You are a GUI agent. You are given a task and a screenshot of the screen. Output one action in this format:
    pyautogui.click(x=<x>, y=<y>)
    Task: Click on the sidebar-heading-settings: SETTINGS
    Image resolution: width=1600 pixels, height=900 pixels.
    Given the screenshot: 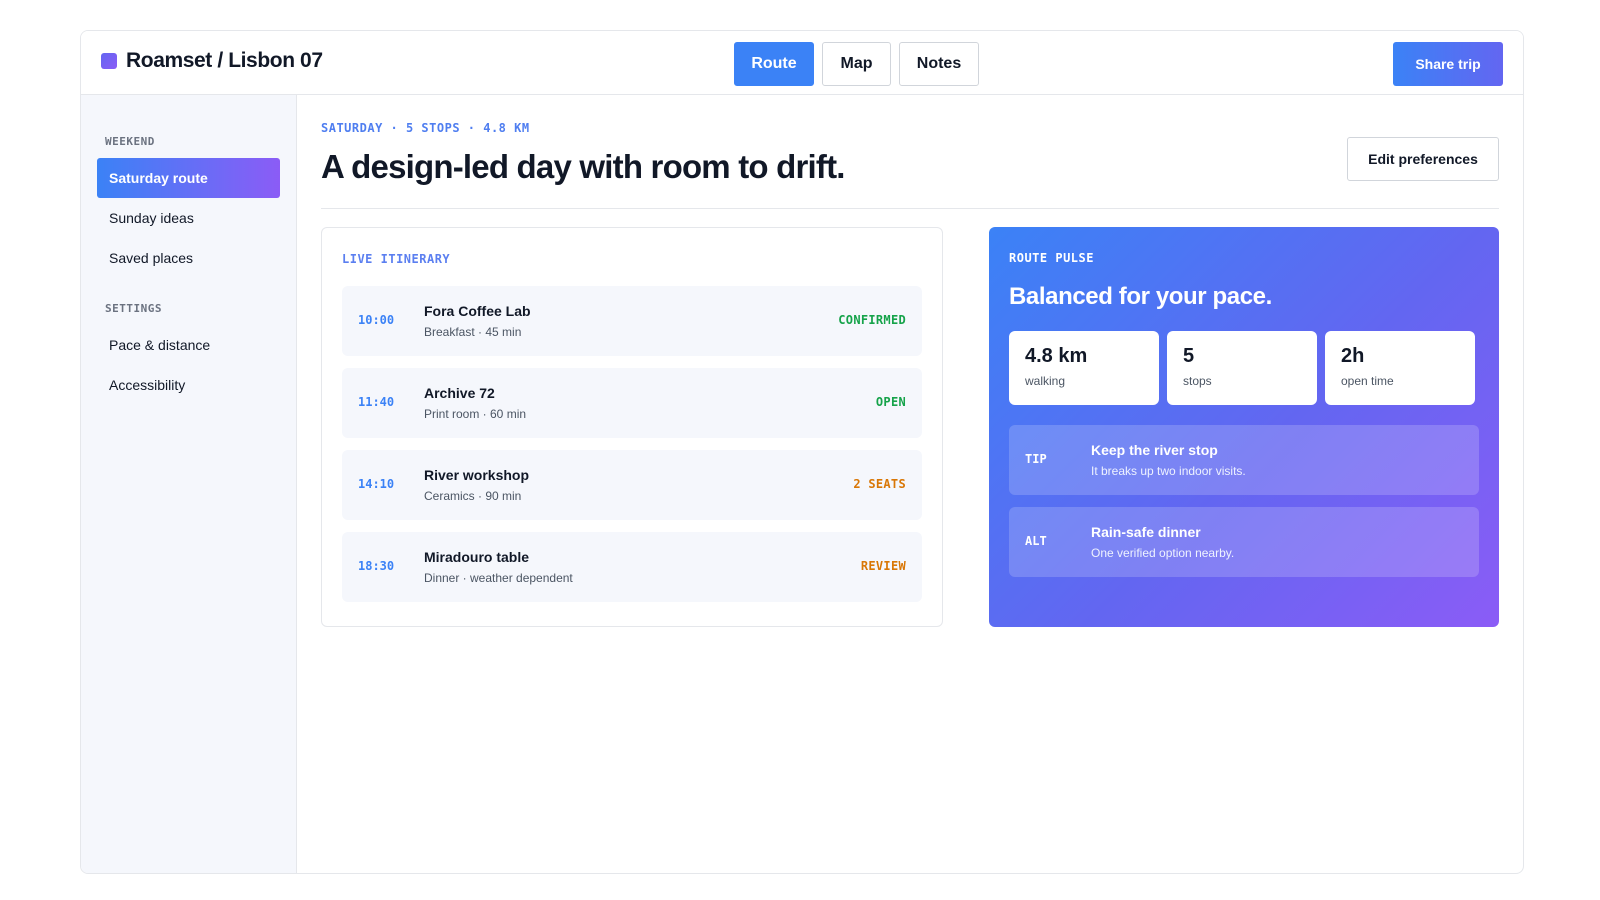 What is the action you would take?
    pyautogui.click(x=133, y=308)
    